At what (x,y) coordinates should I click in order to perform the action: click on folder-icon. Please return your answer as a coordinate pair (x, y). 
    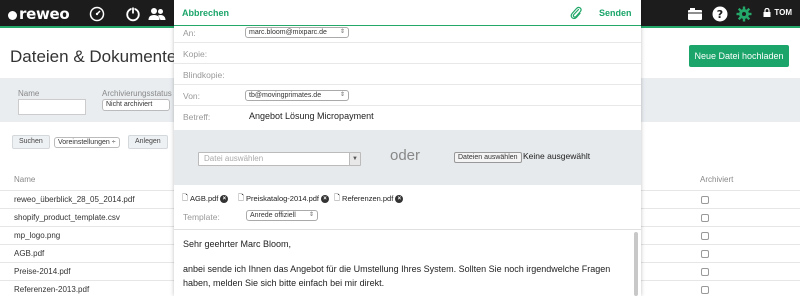
    Looking at the image, I should click on (695, 14).